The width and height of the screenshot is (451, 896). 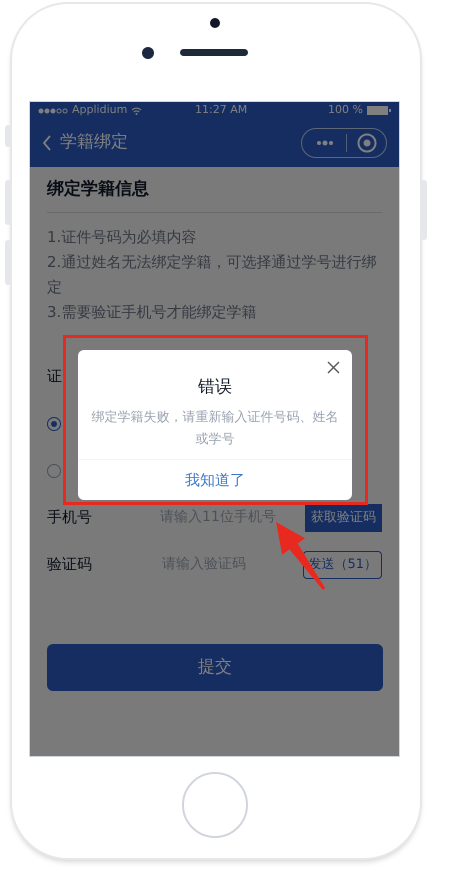 I want to click on nav-title: 学籍绑定, so click(x=94, y=142).